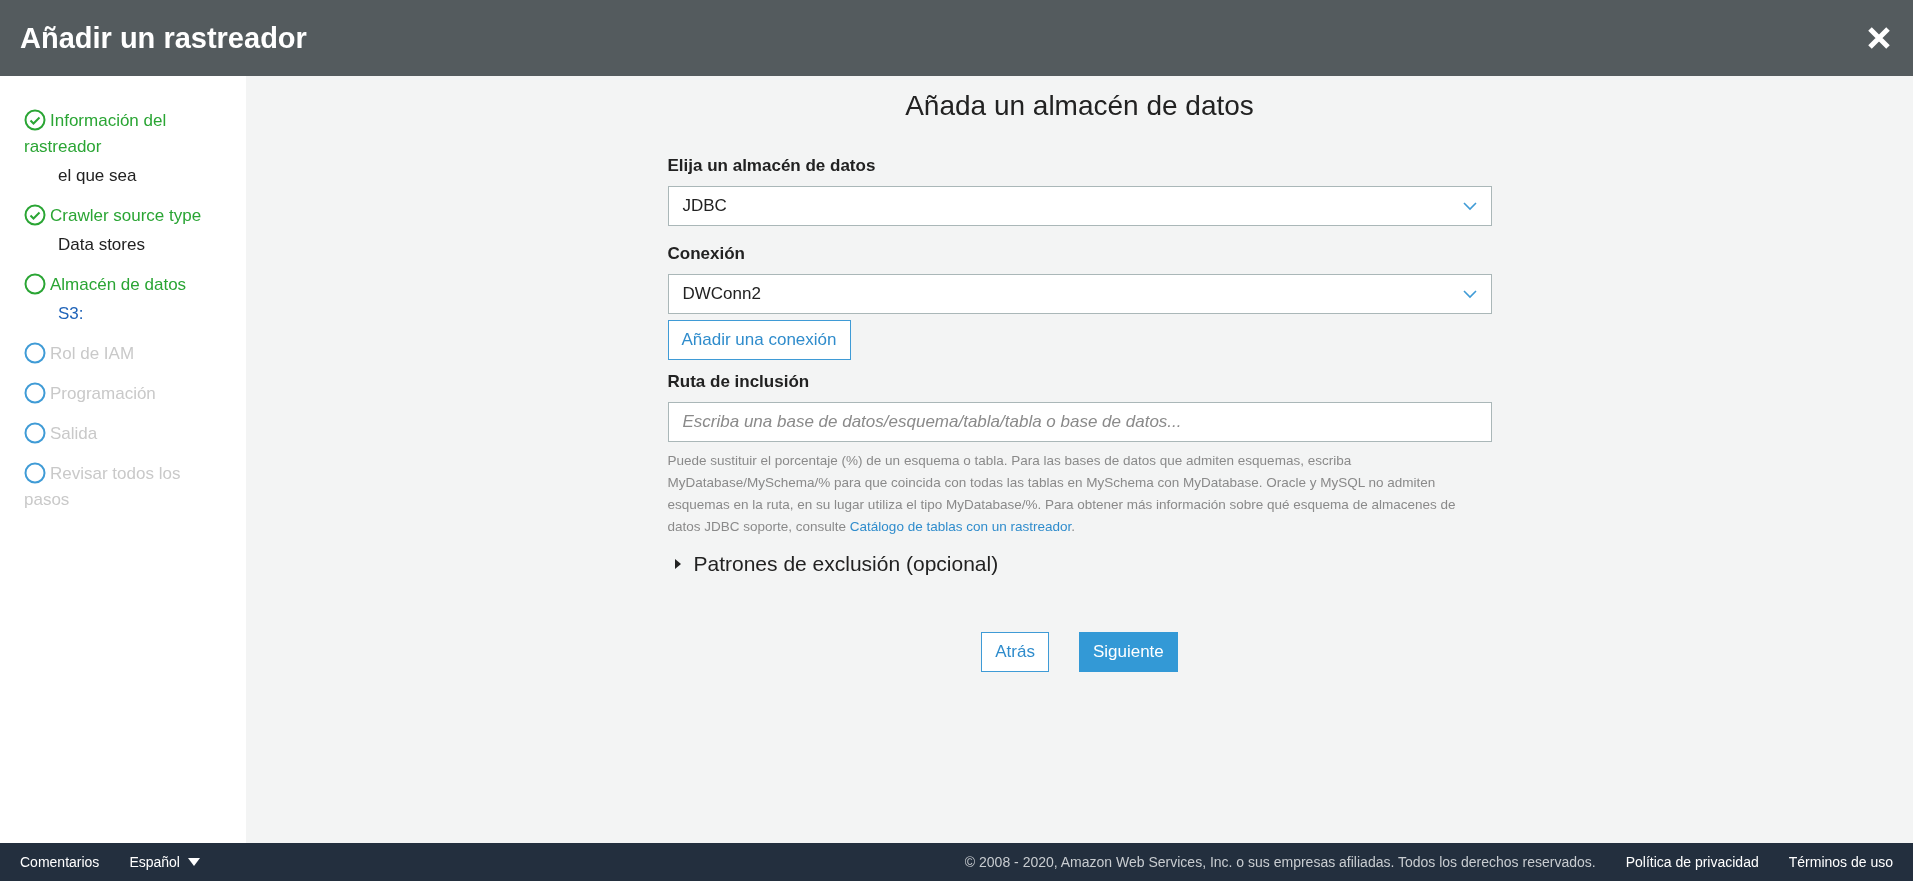  What do you see at coordinates (1692, 862) in the screenshot?
I see `privacy-link: Política de privacidad` at bounding box center [1692, 862].